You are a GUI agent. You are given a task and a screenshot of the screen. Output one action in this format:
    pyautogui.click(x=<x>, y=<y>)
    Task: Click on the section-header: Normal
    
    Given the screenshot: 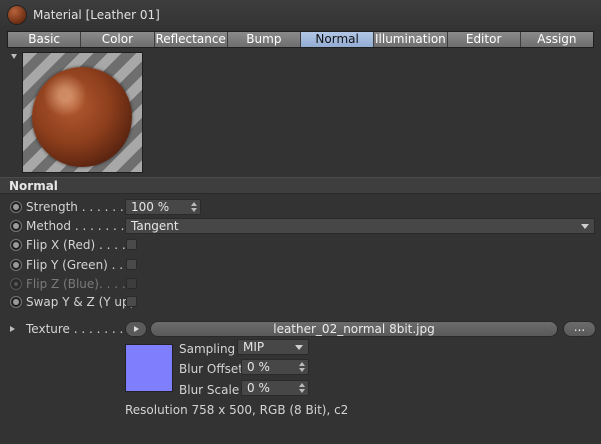 What is the action you would take?
    pyautogui.click(x=300, y=185)
    